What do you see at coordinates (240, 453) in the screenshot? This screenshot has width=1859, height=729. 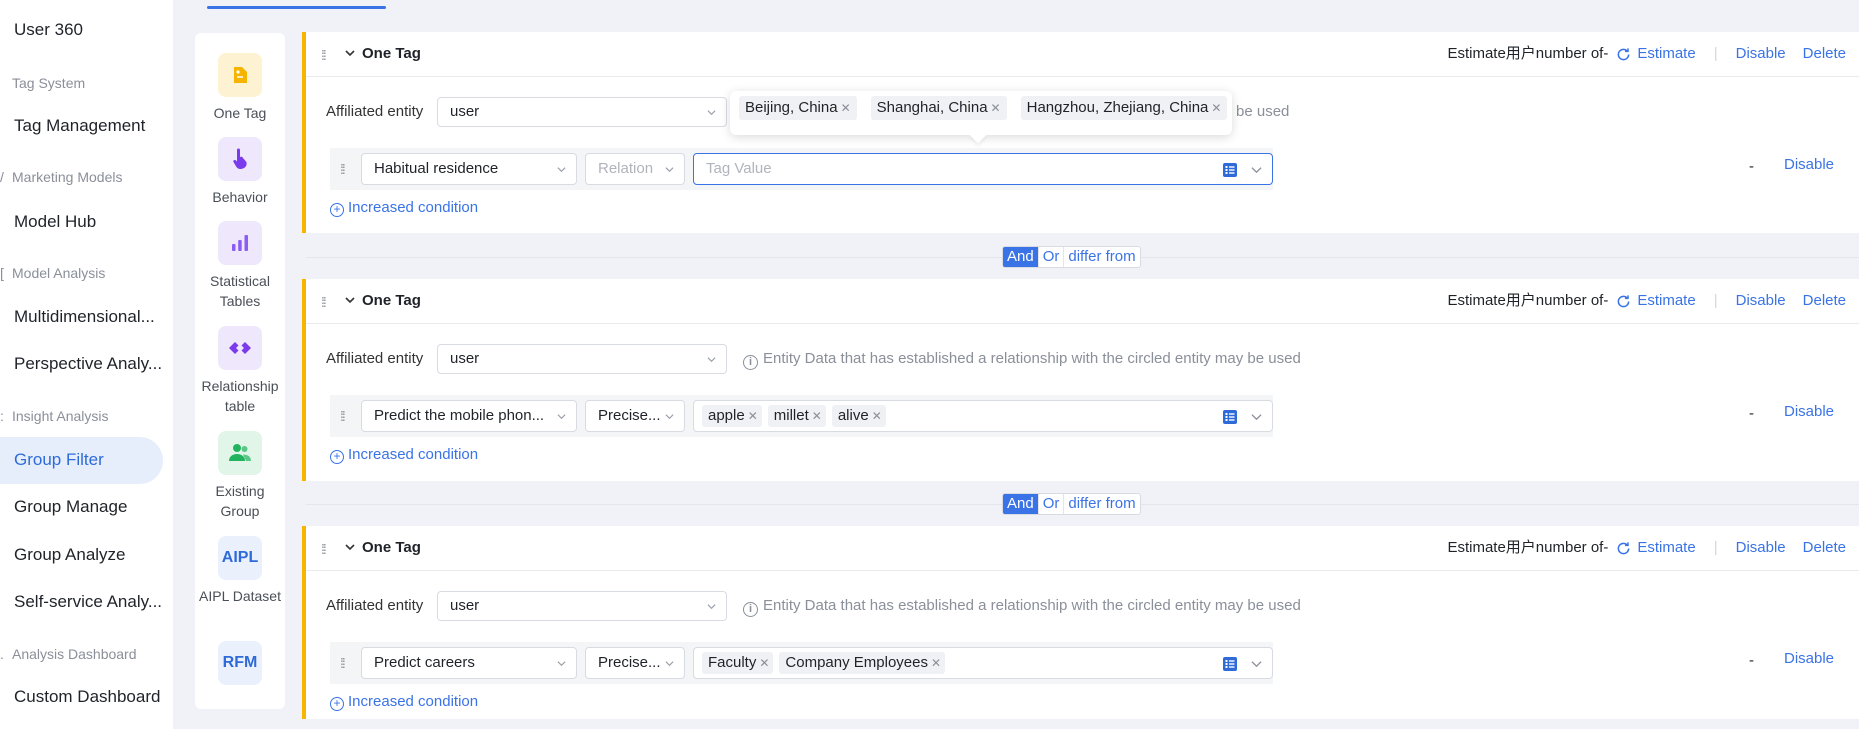 I see `group-icon` at bounding box center [240, 453].